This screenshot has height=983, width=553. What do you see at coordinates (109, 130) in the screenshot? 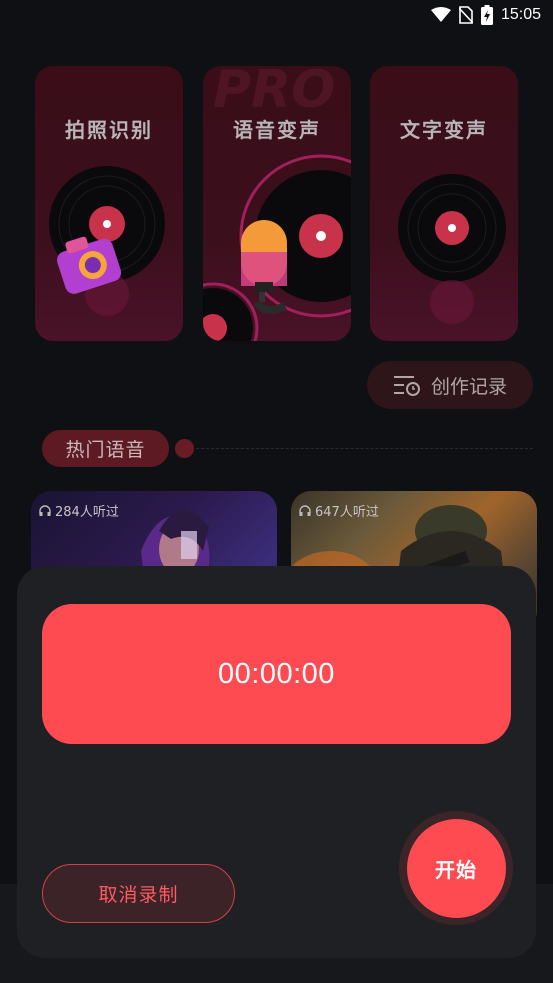
I see `card-title: 拍照识别` at bounding box center [109, 130].